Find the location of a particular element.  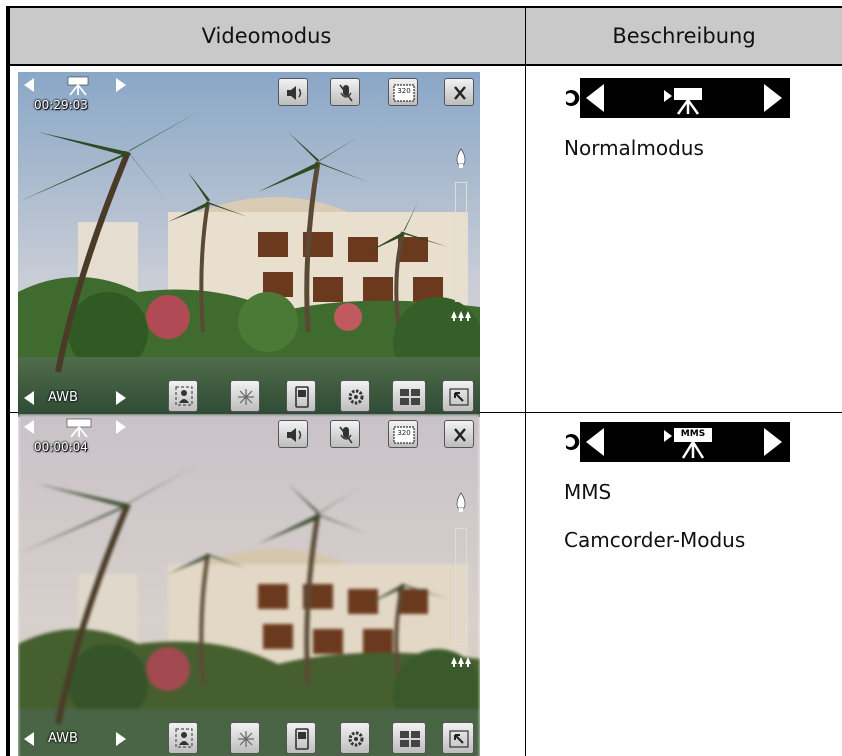

mms-mode-bar-graphic is located at coordinates (678, 442).